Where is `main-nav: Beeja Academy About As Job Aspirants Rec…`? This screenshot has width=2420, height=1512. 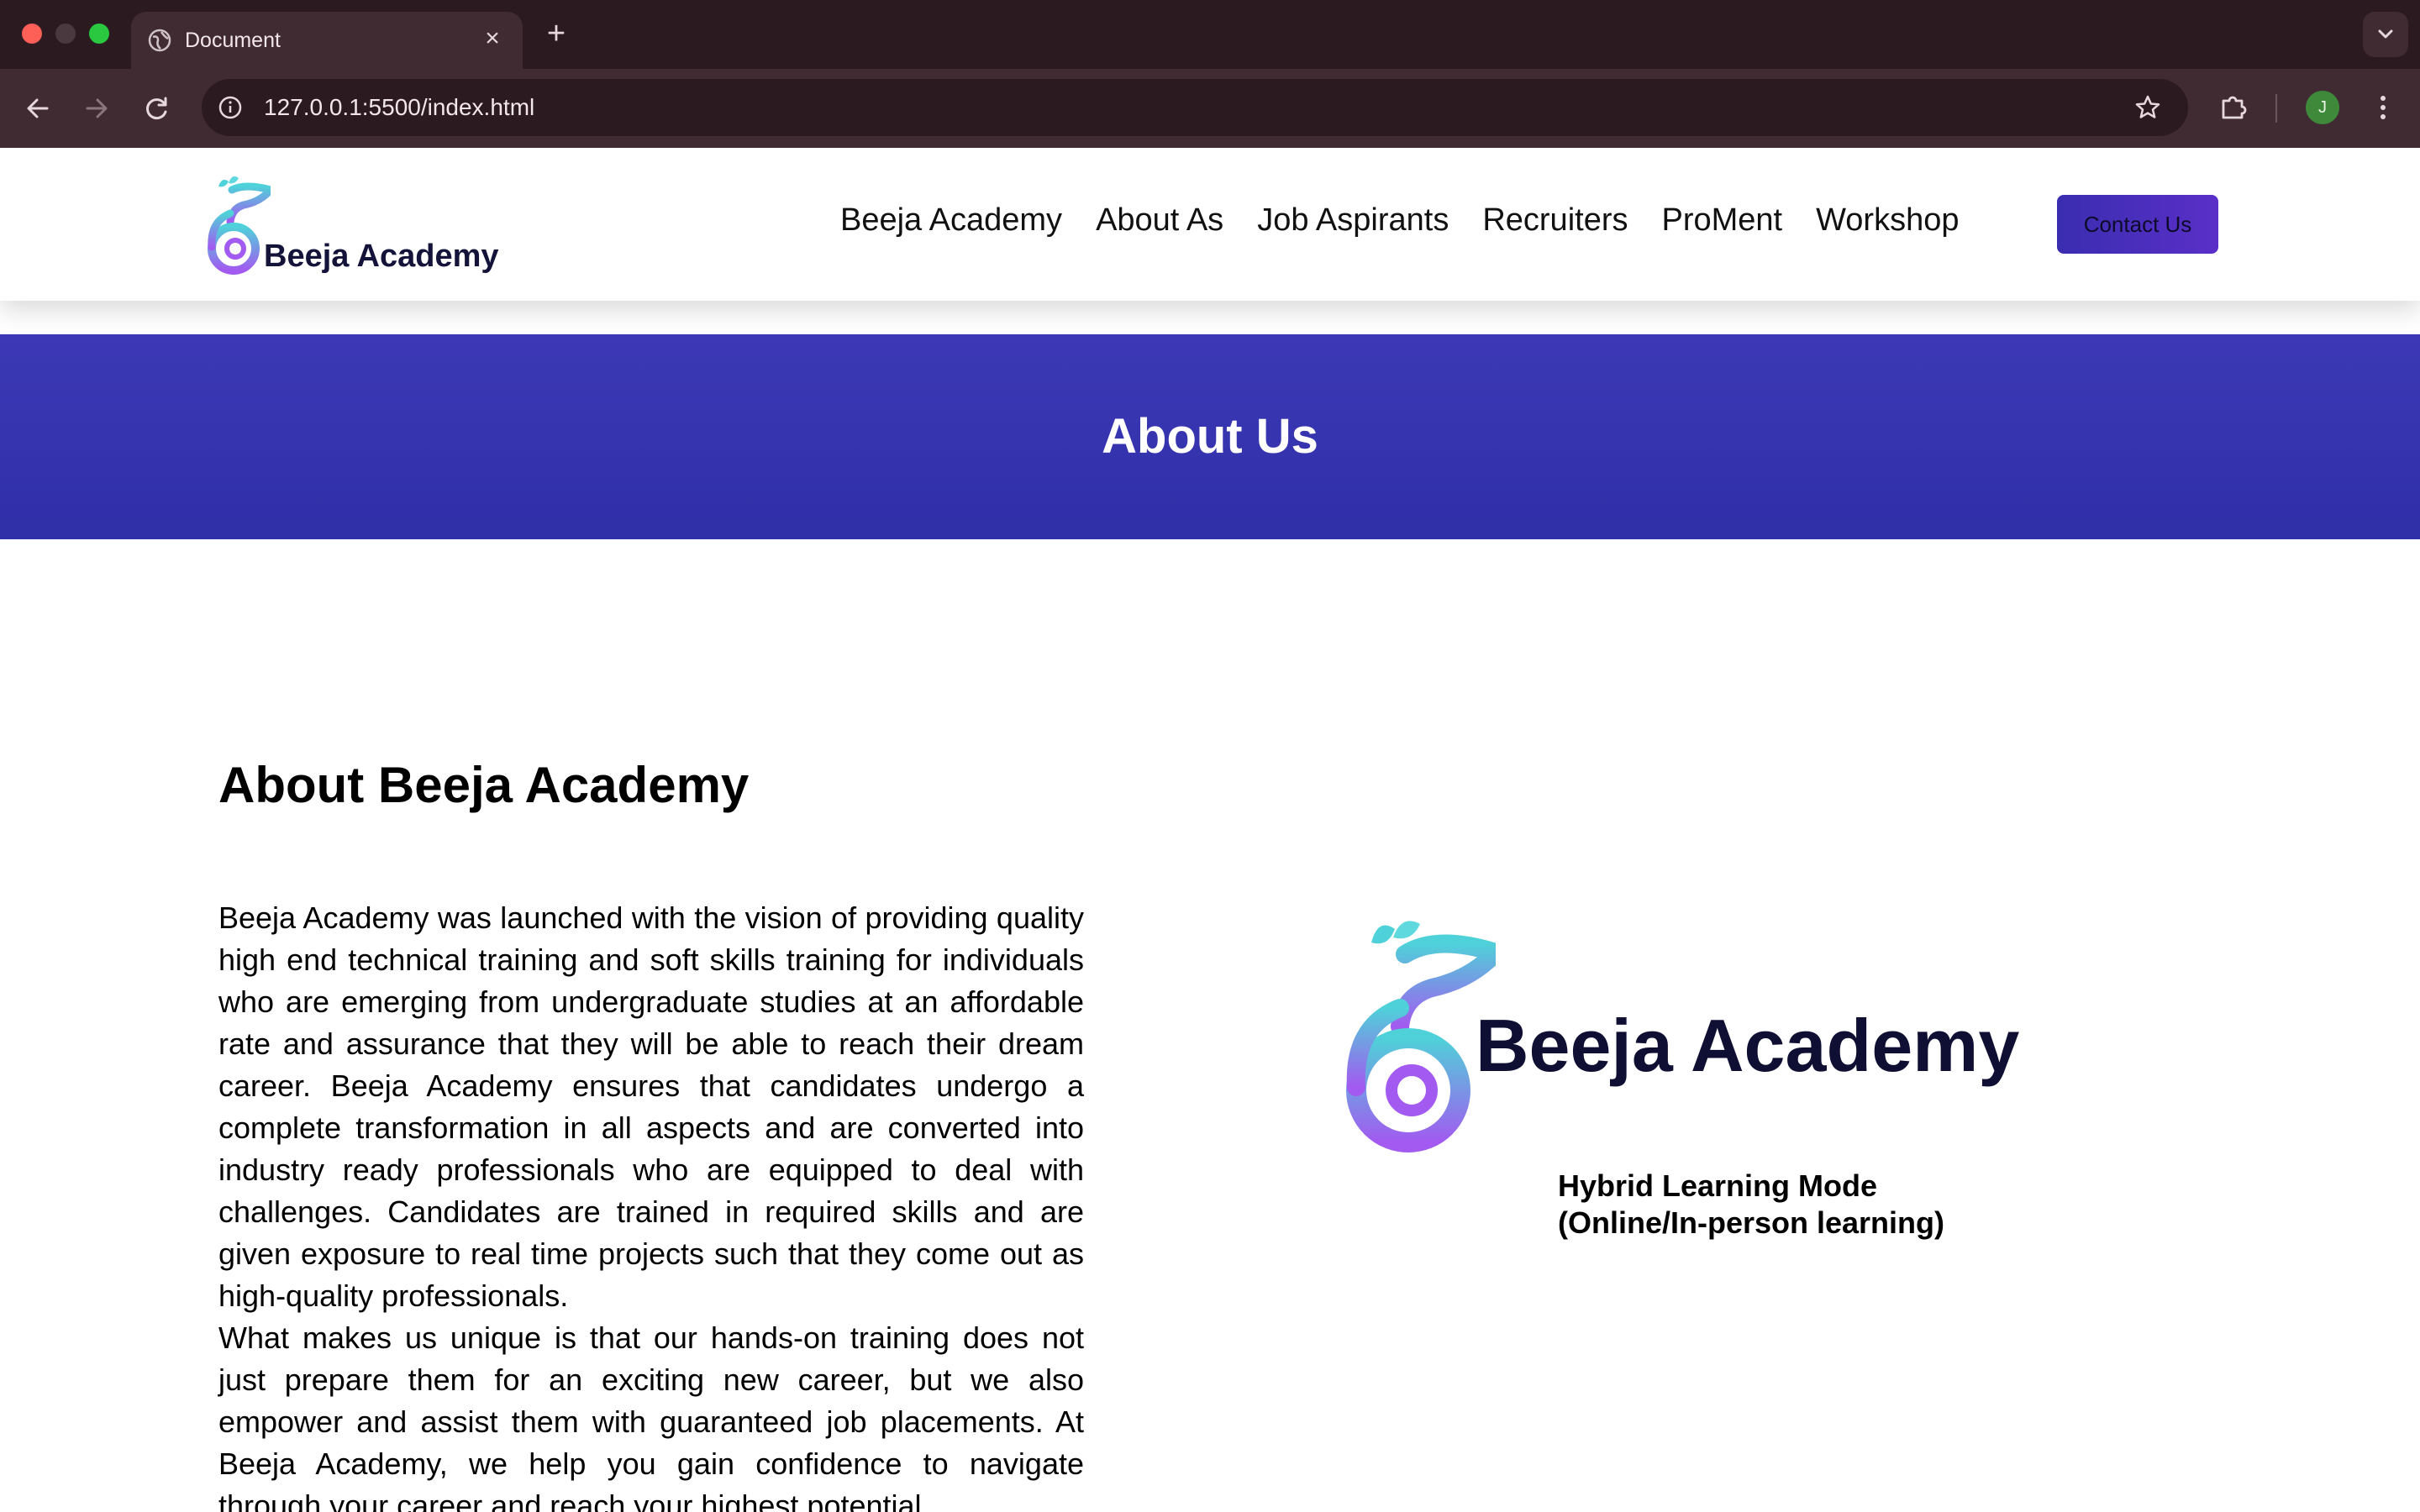
main-nav: Beeja Academy About As Job Aspirants Rec… is located at coordinates (1416, 220).